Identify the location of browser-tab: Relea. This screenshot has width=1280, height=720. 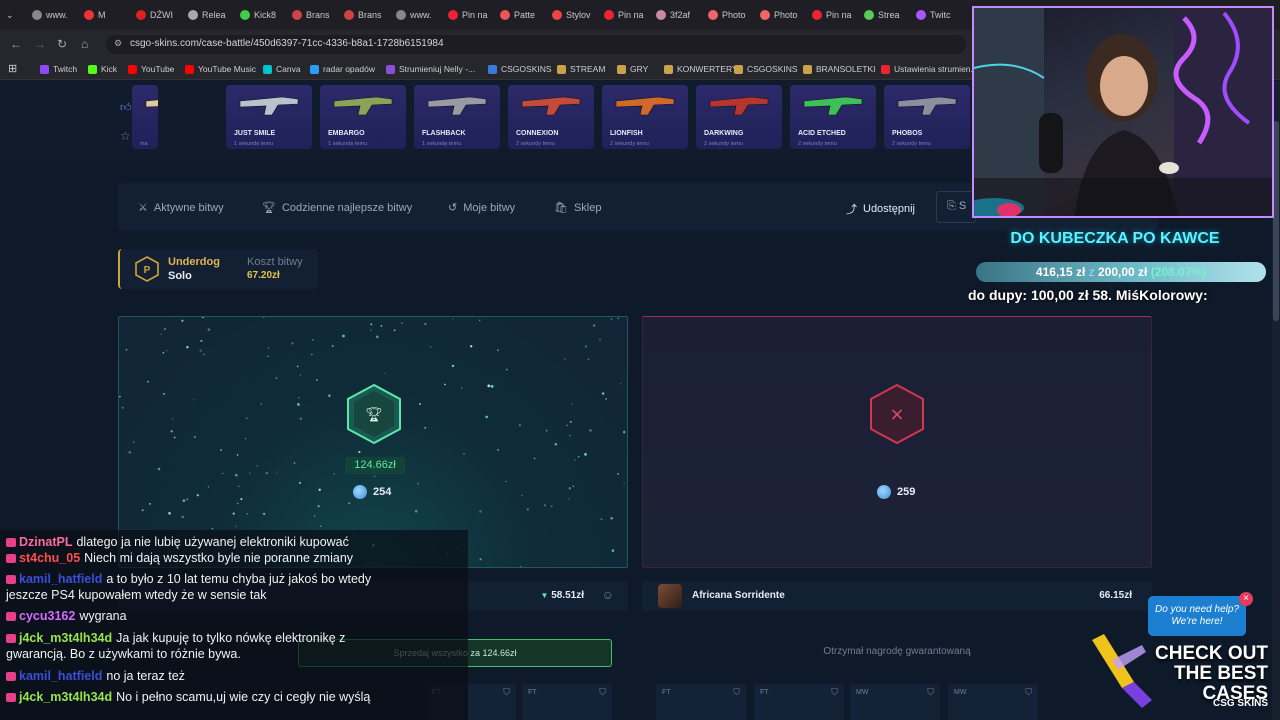
(212, 15).